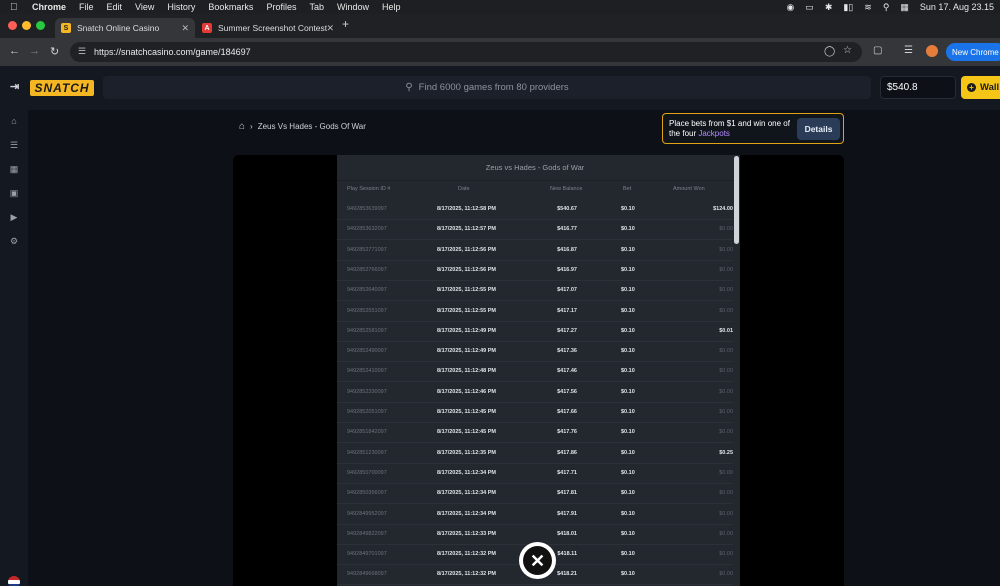  I want to click on menu-window: Window, so click(353, 7).